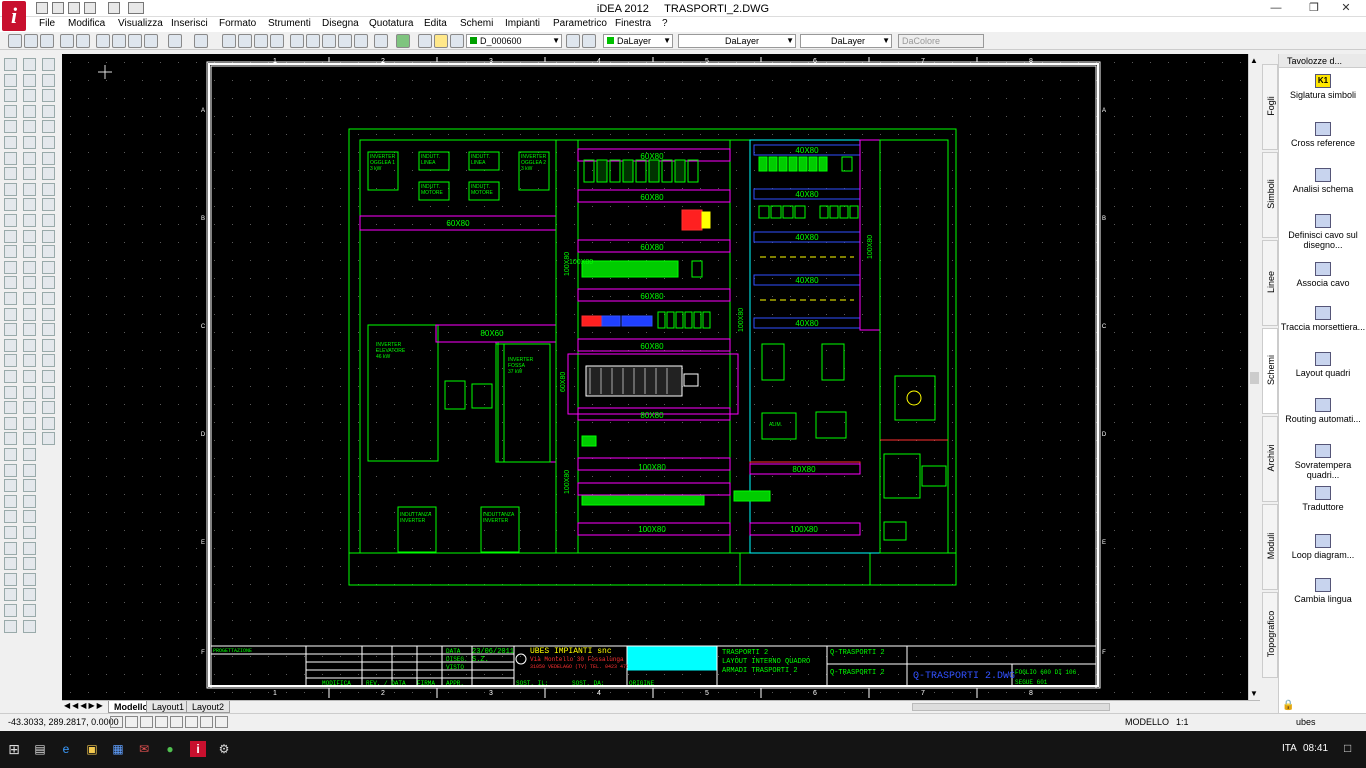 The width and height of the screenshot is (1366, 768). I want to click on menu-edita: Edita, so click(435, 23).